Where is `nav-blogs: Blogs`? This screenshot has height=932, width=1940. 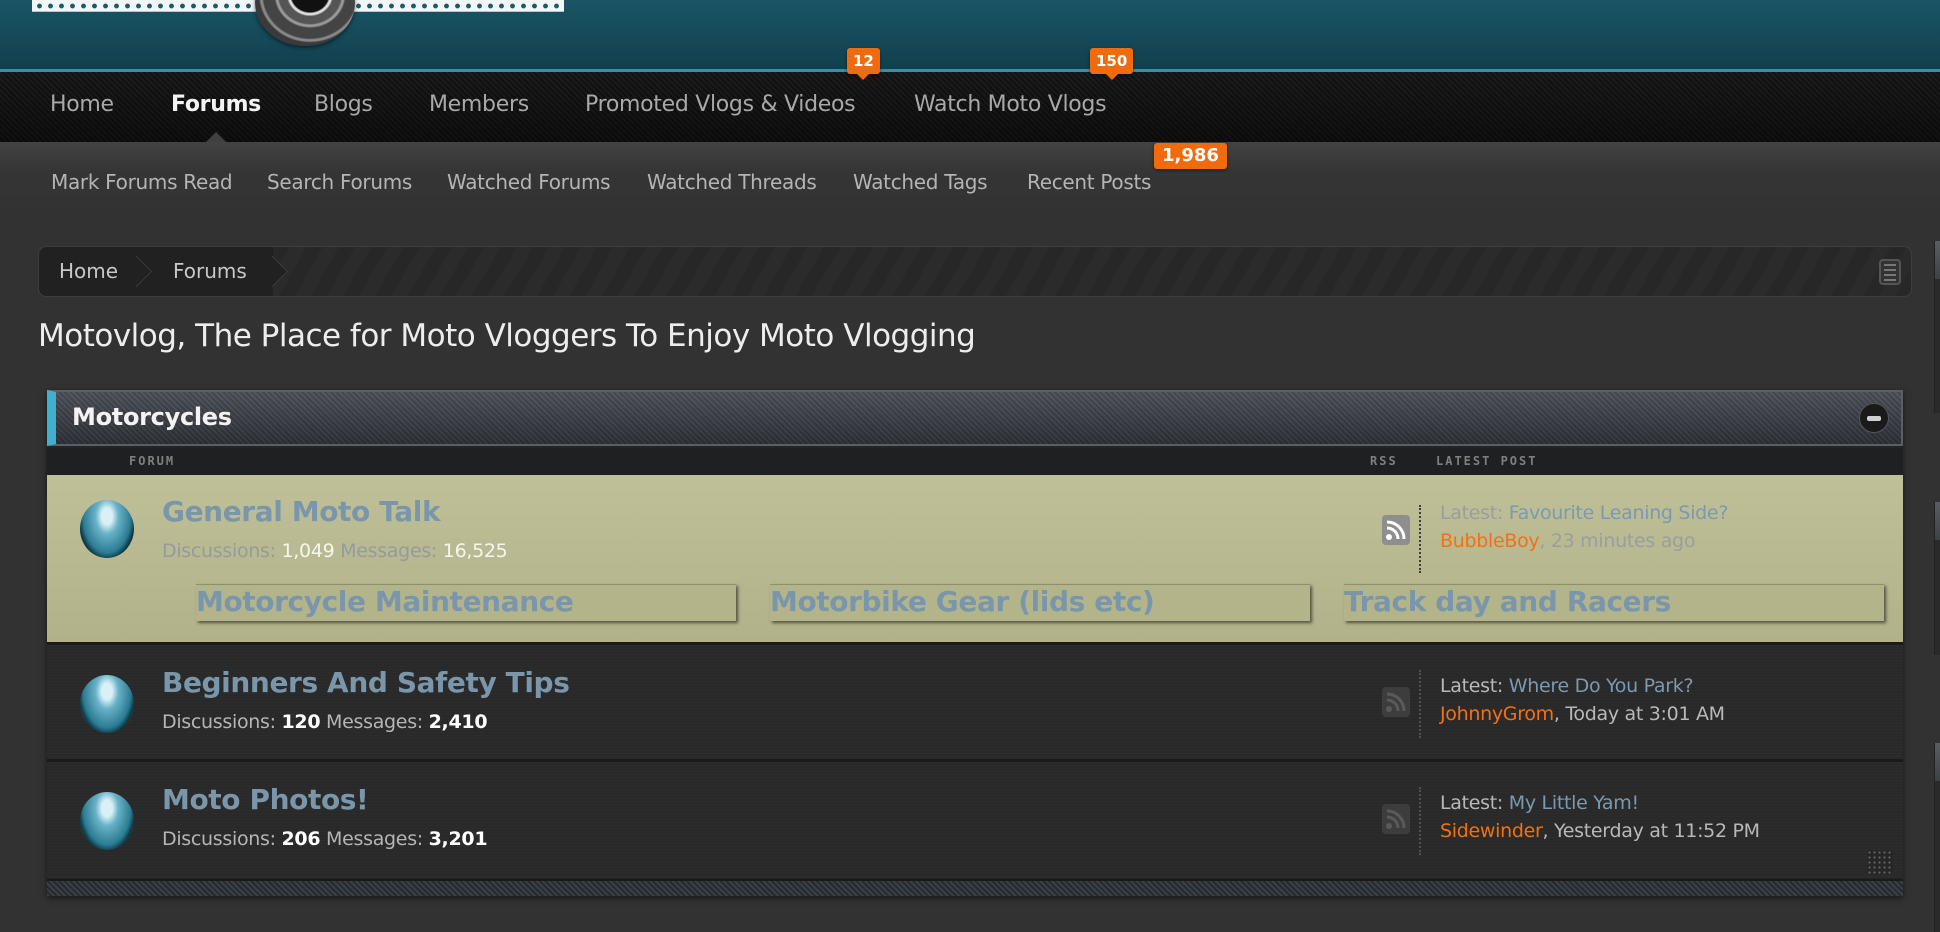 nav-blogs: Blogs is located at coordinates (343, 104).